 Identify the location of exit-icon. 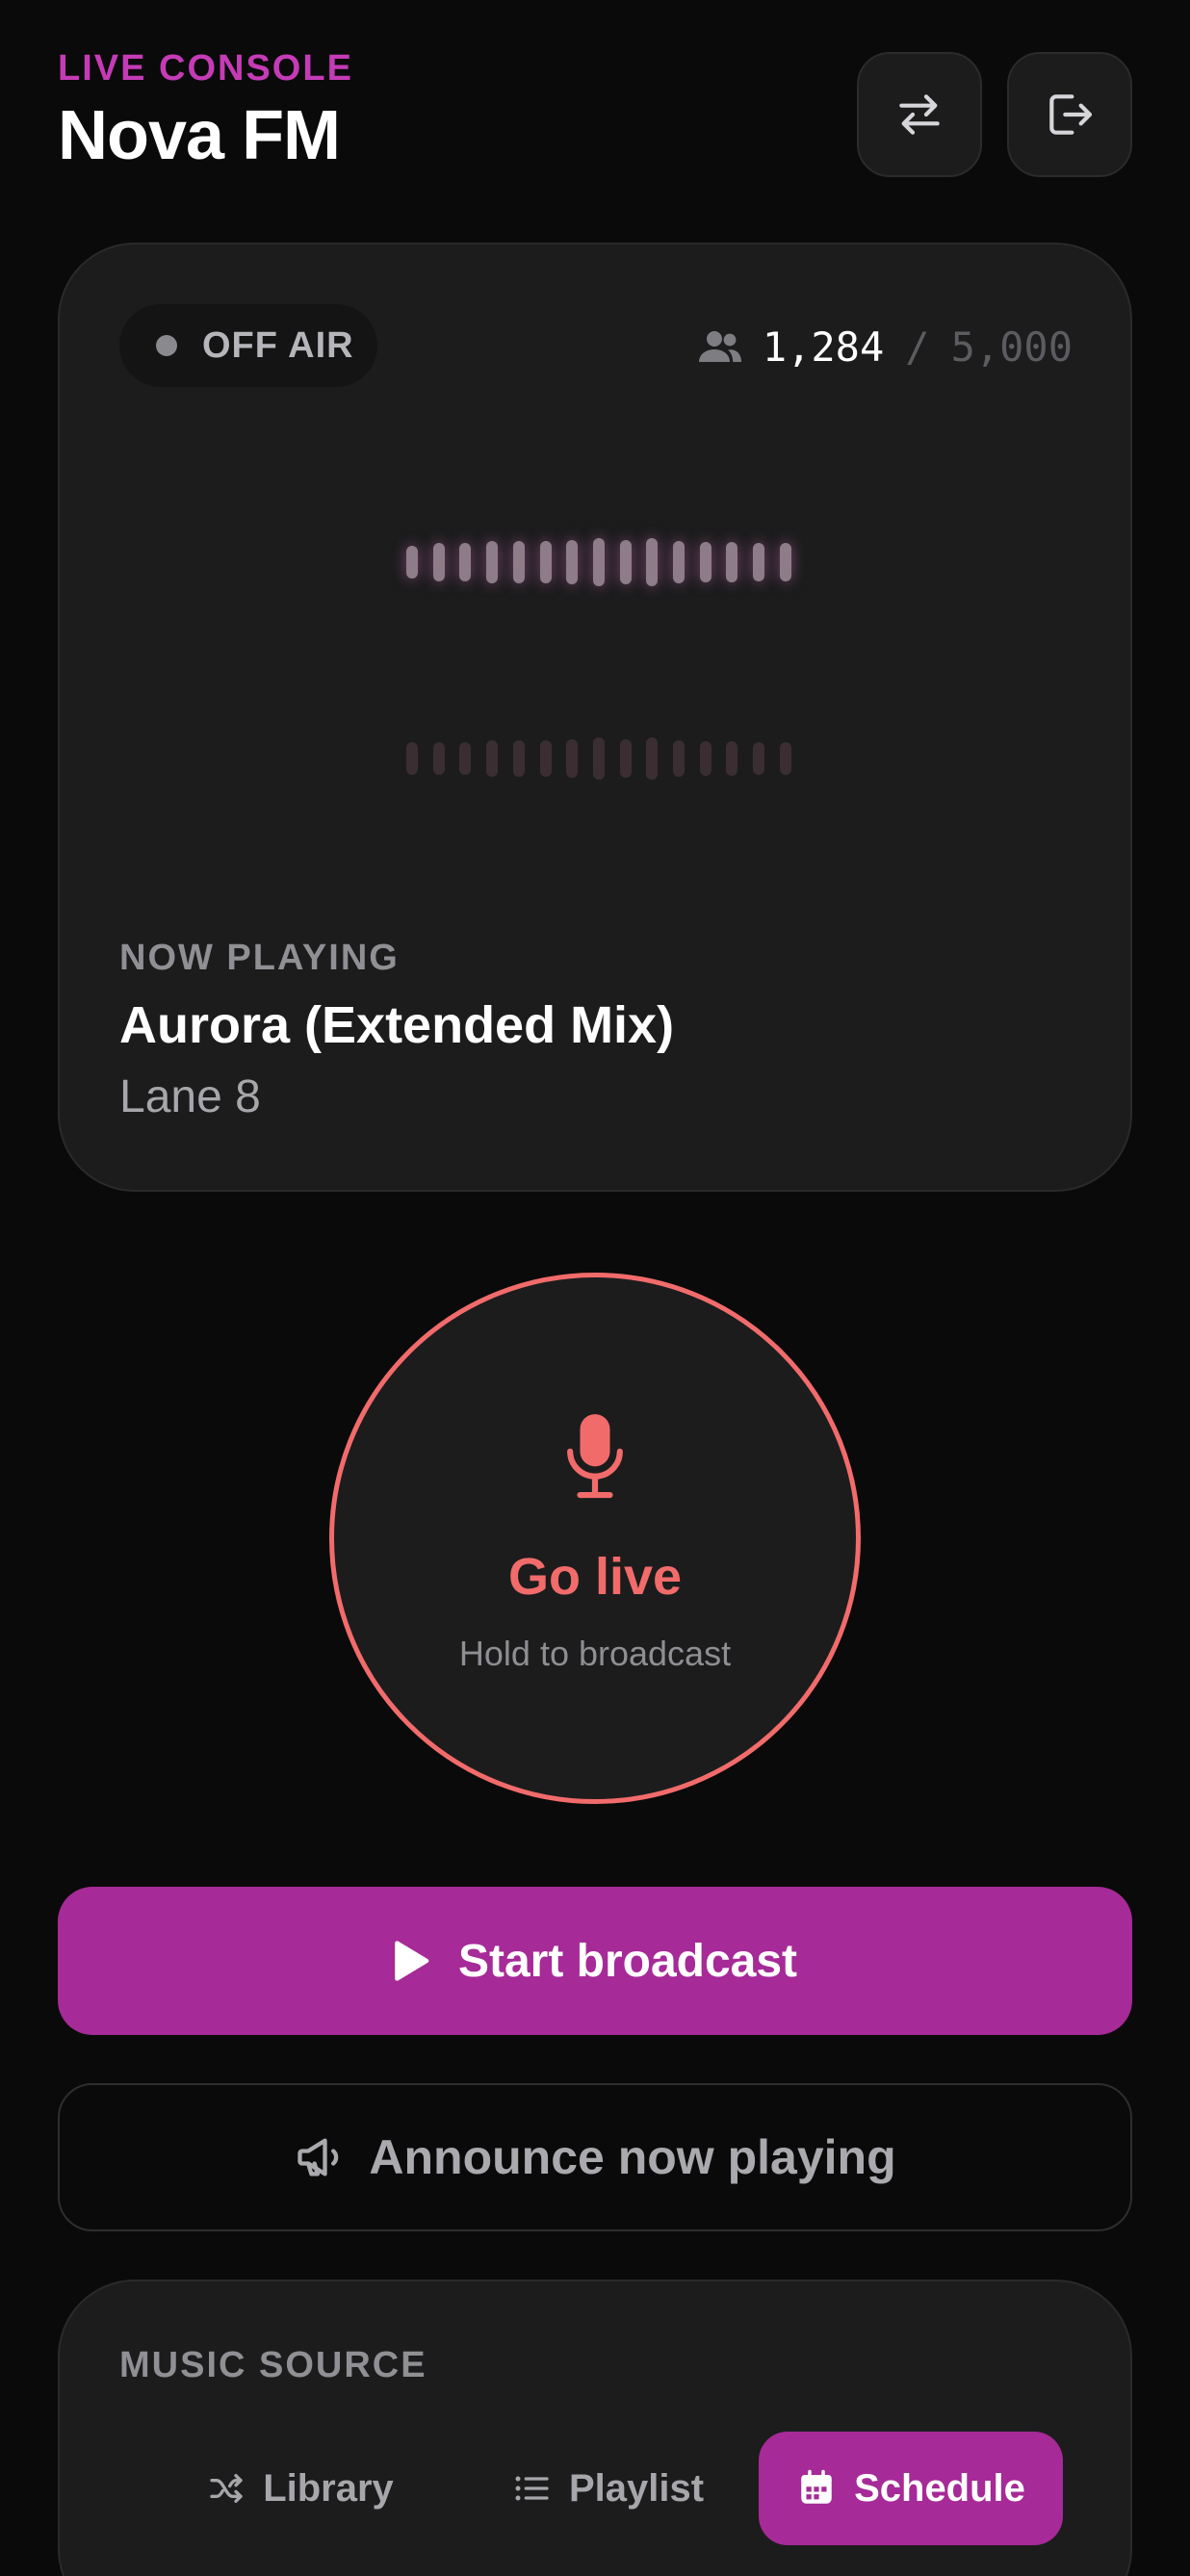
(1071, 115).